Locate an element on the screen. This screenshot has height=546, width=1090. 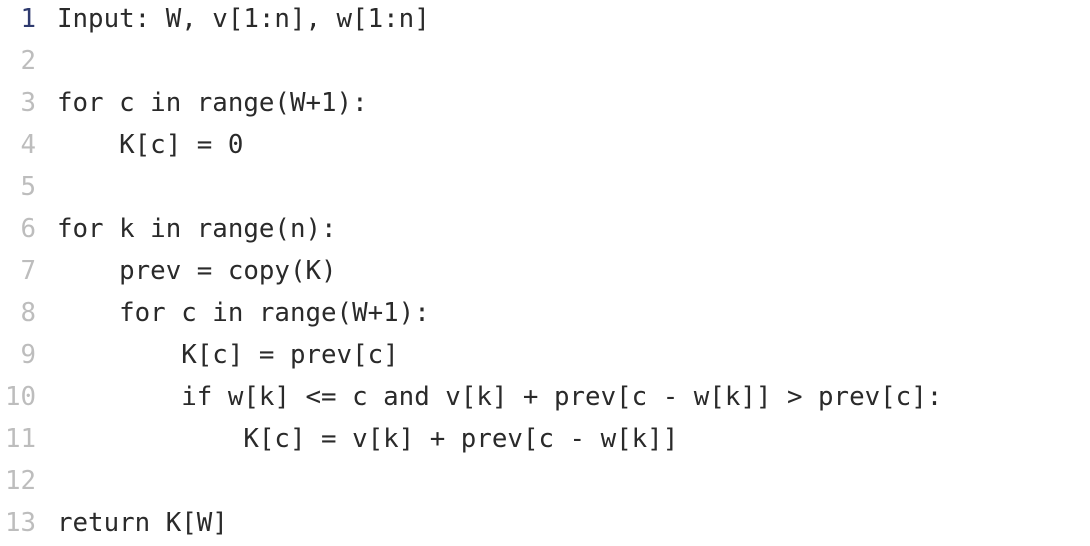
code-line: 9 K[c] = prev[c] is located at coordinates (545, 357).